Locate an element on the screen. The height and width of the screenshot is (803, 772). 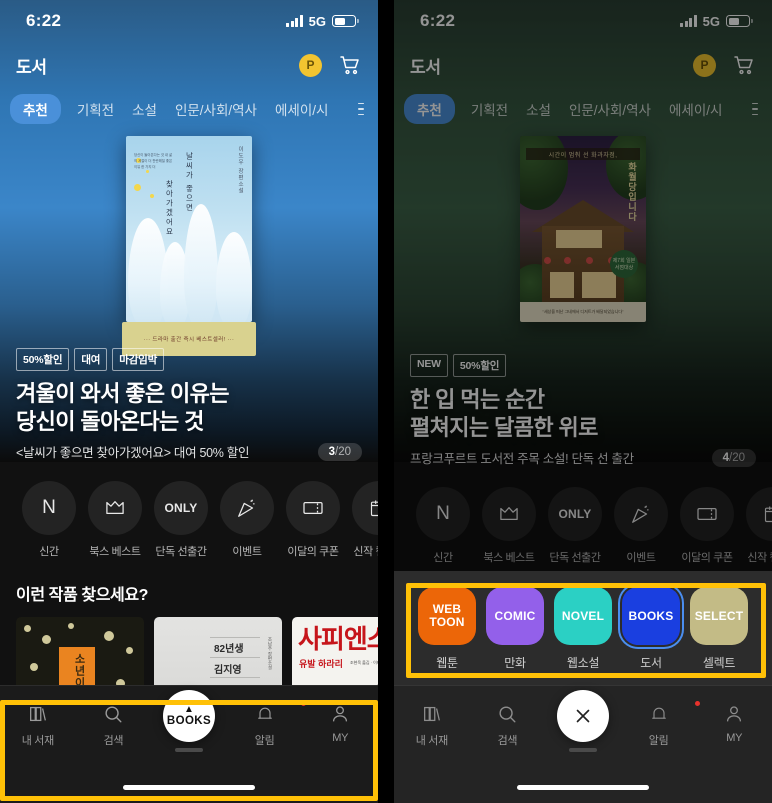
badge-deadline: 마감임박 is located at coordinates (138, 359).